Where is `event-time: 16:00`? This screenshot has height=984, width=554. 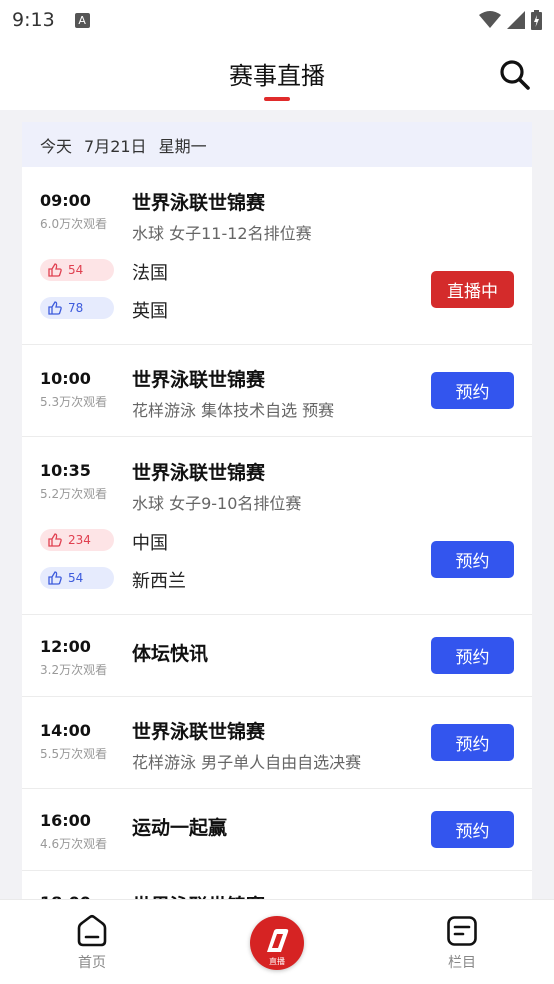 event-time: 16:00 is located at coordinates (65, 820).